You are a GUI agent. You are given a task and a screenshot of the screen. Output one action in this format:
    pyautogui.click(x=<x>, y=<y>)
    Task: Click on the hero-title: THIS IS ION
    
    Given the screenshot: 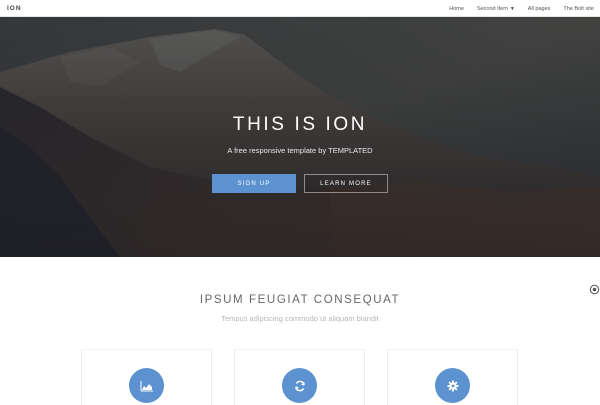 What is the action you would take?
    pyautogui.click(x=300, y=124)
    